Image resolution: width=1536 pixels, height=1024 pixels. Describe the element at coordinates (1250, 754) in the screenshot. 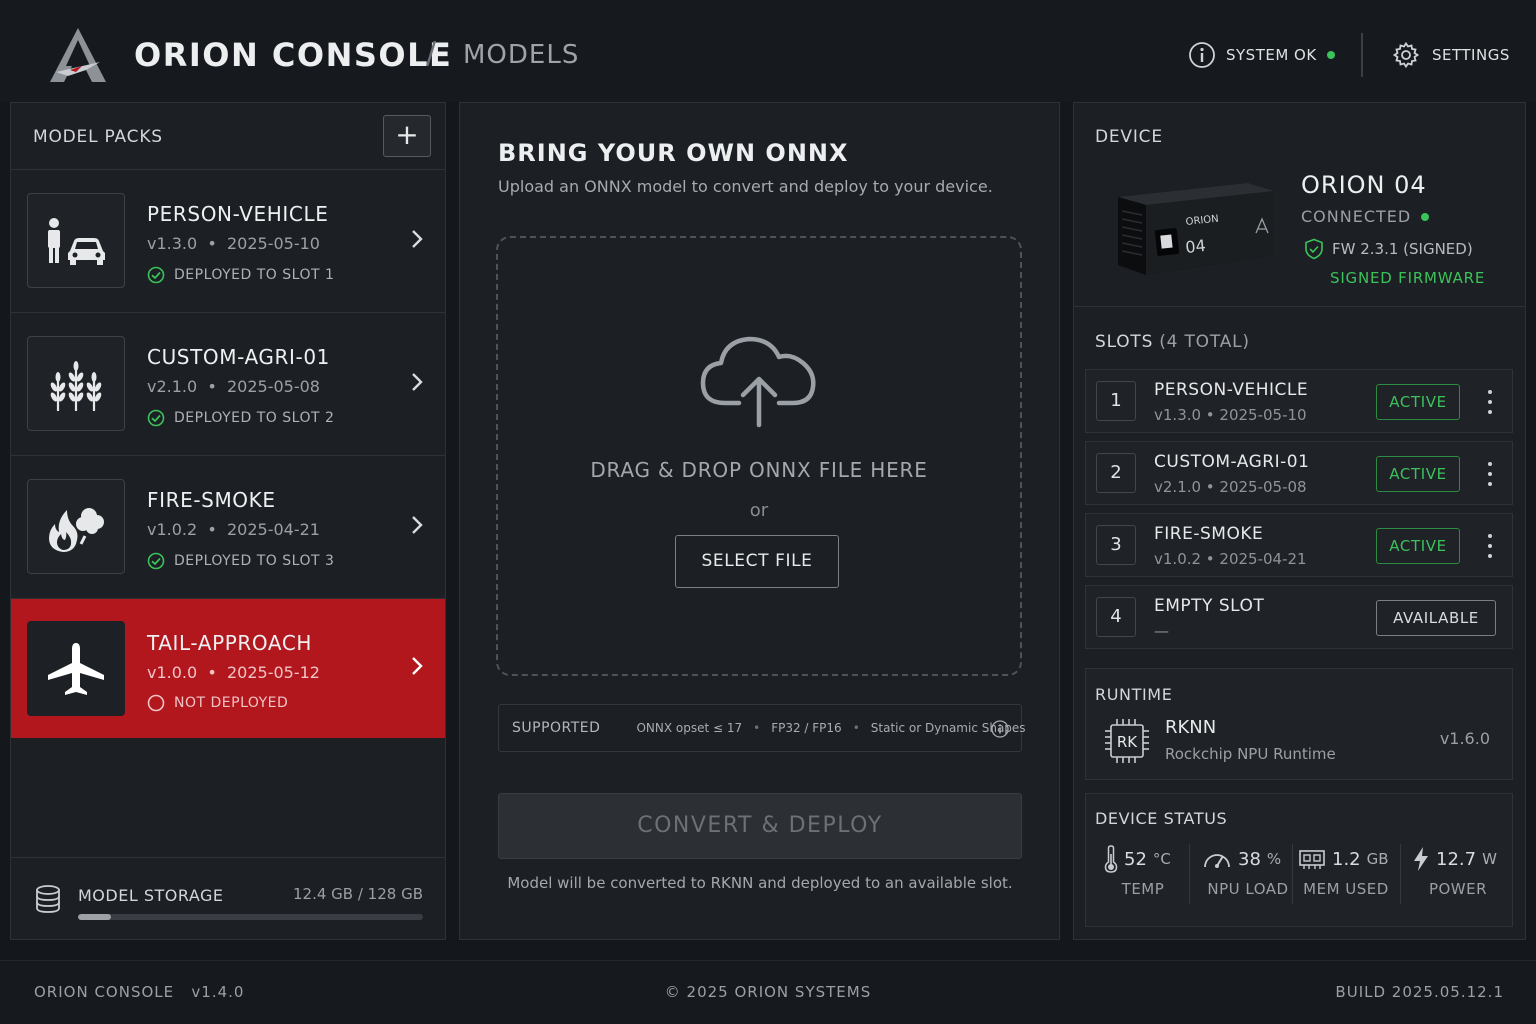

I see `runtime-description: Rockchip NPU Runtime` at that location.